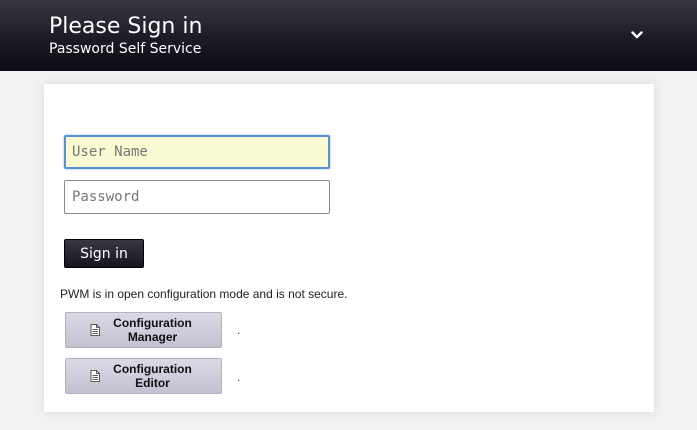 Image resolution: width=697 pixels, height=430 pixels. I want to click on configuration-editor-label: Configuration Editor, so click(152, 376).